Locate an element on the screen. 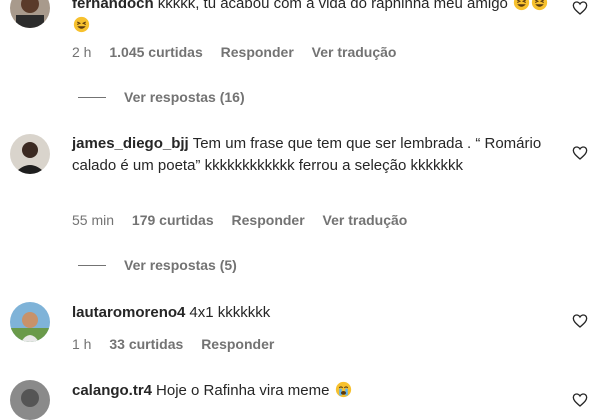 This screenshot has height=420, width=600. comment-text: calango.tr4 Hoje o Rafinha vira meme is located at coordinates (313, 391).